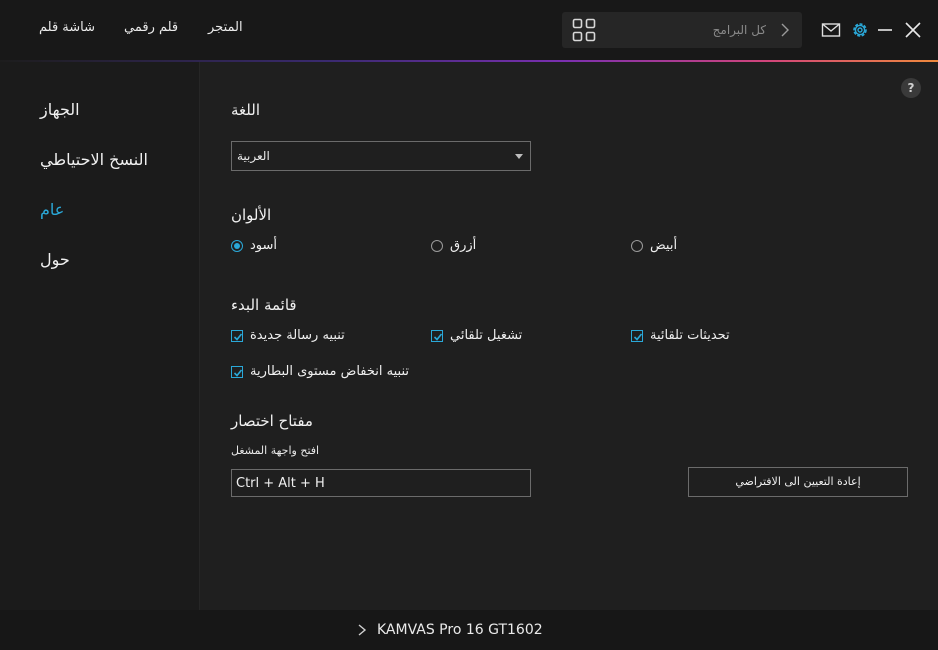  I want to click on checkbox-label: تحديثات تلقائية, so click(690, 335).